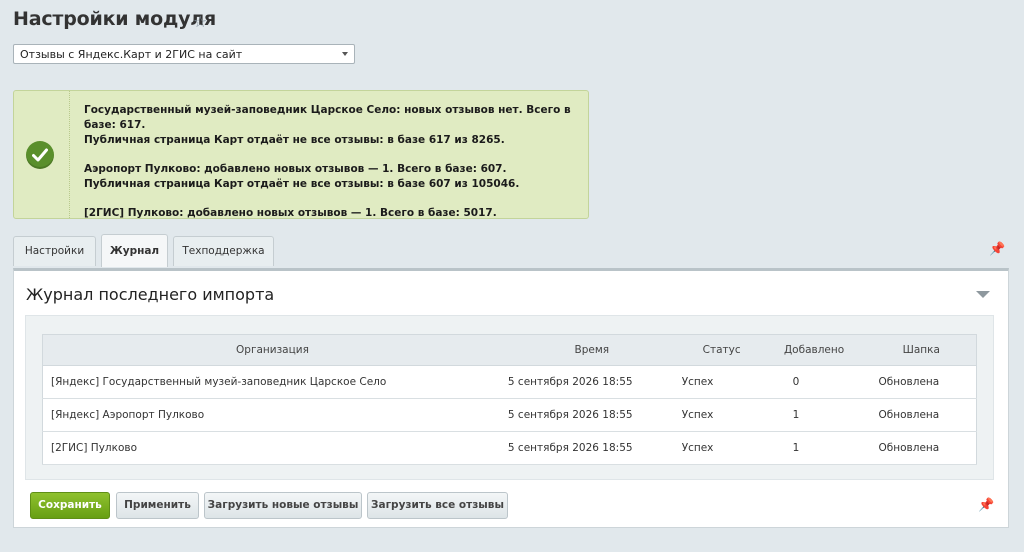 The height and width of the screenshot is (552, 1024). I want to click on column-header: Время, so click(591, 350).